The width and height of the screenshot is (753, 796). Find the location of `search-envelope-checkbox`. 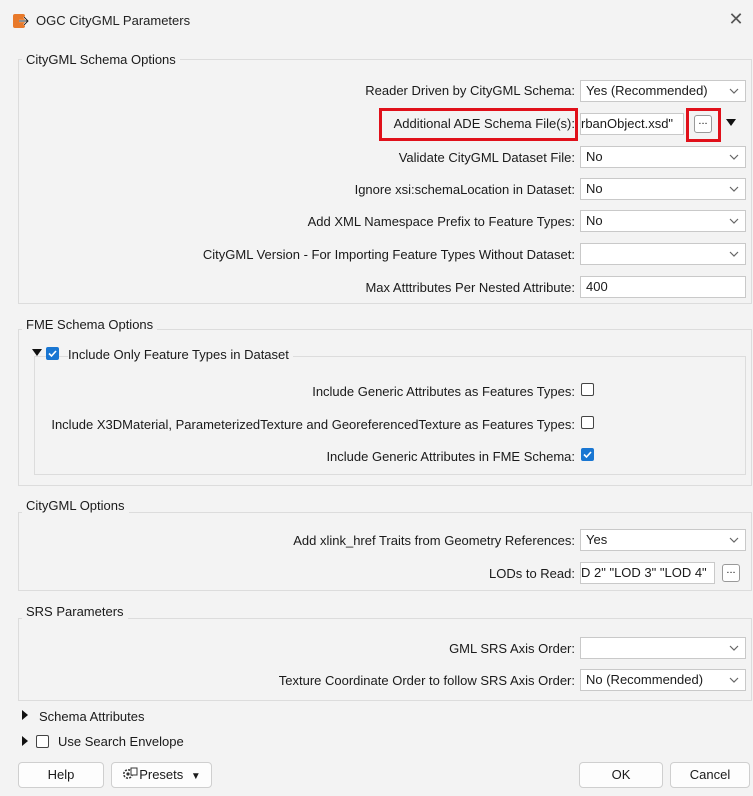

search-envelope-checkbox is located at coordinates (42, 741).